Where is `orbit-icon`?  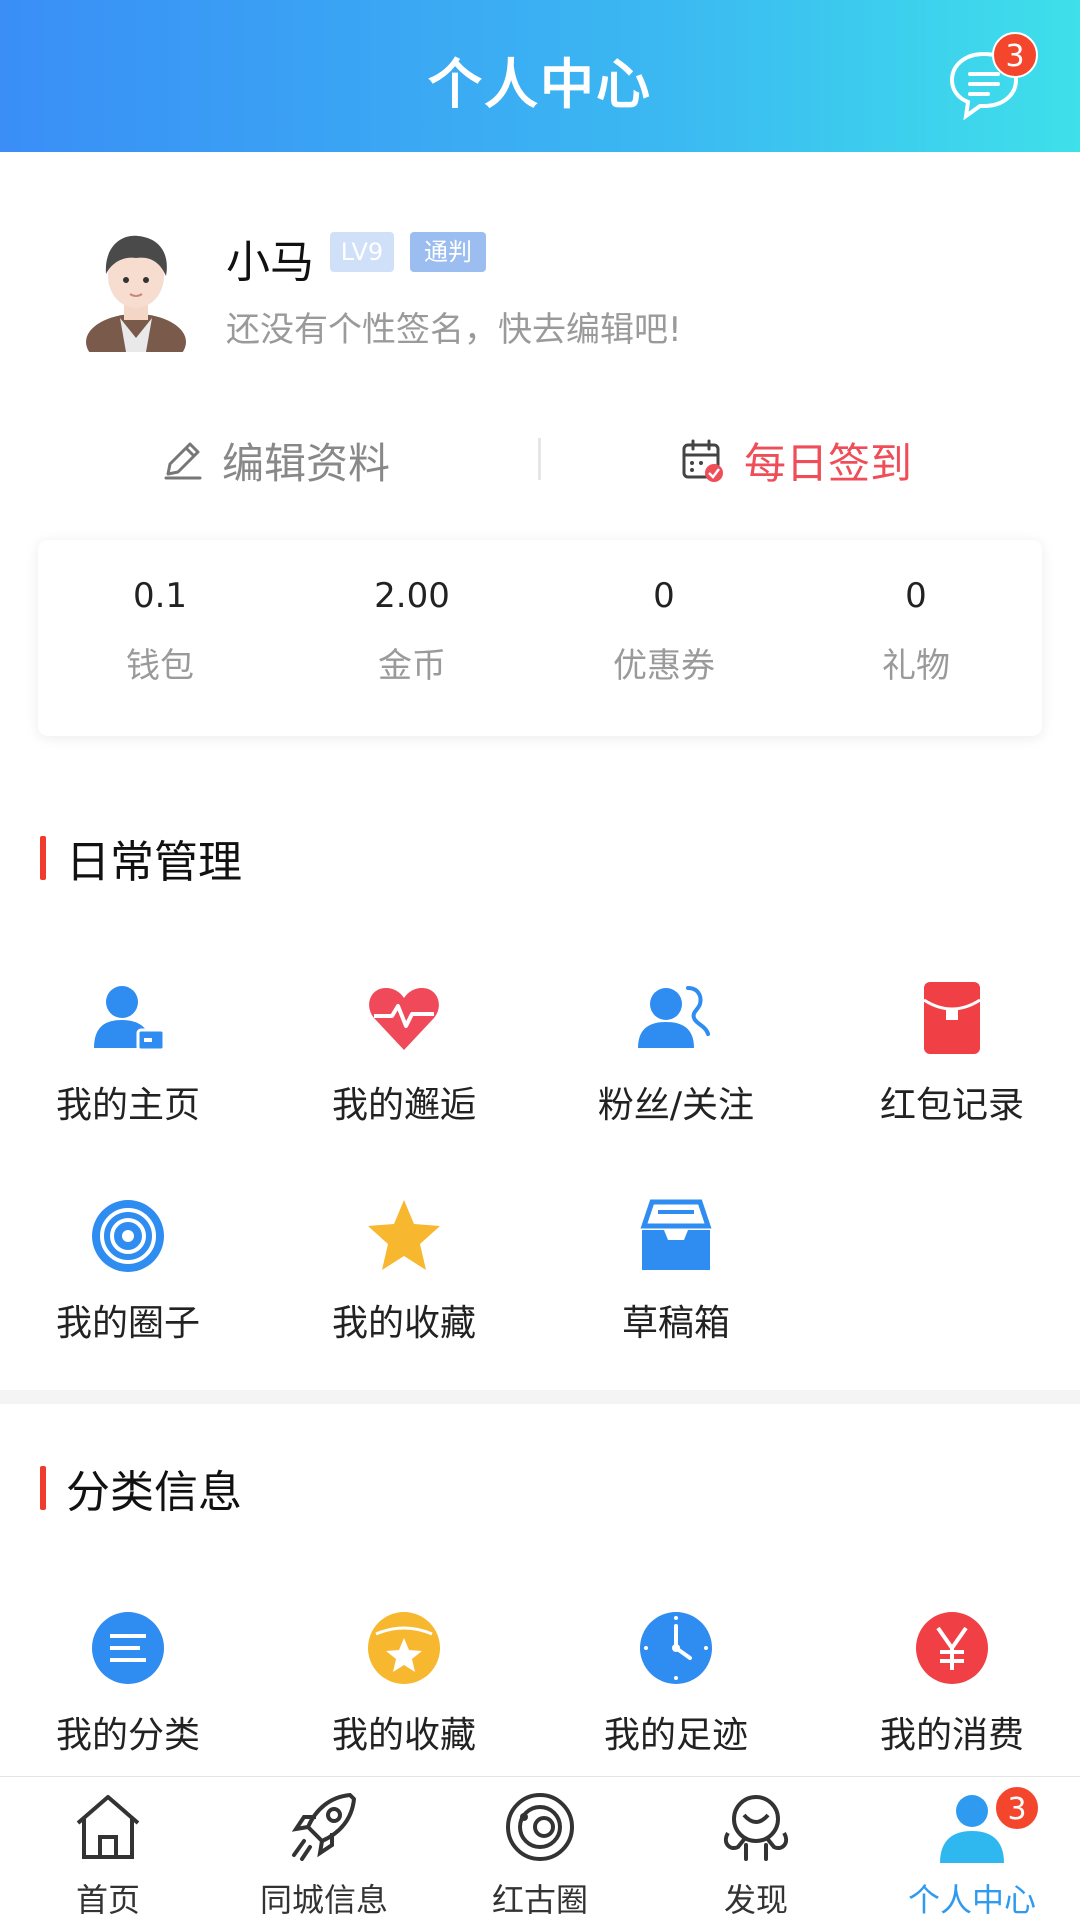
orbit-icon is located at coordinates (540, 1827).